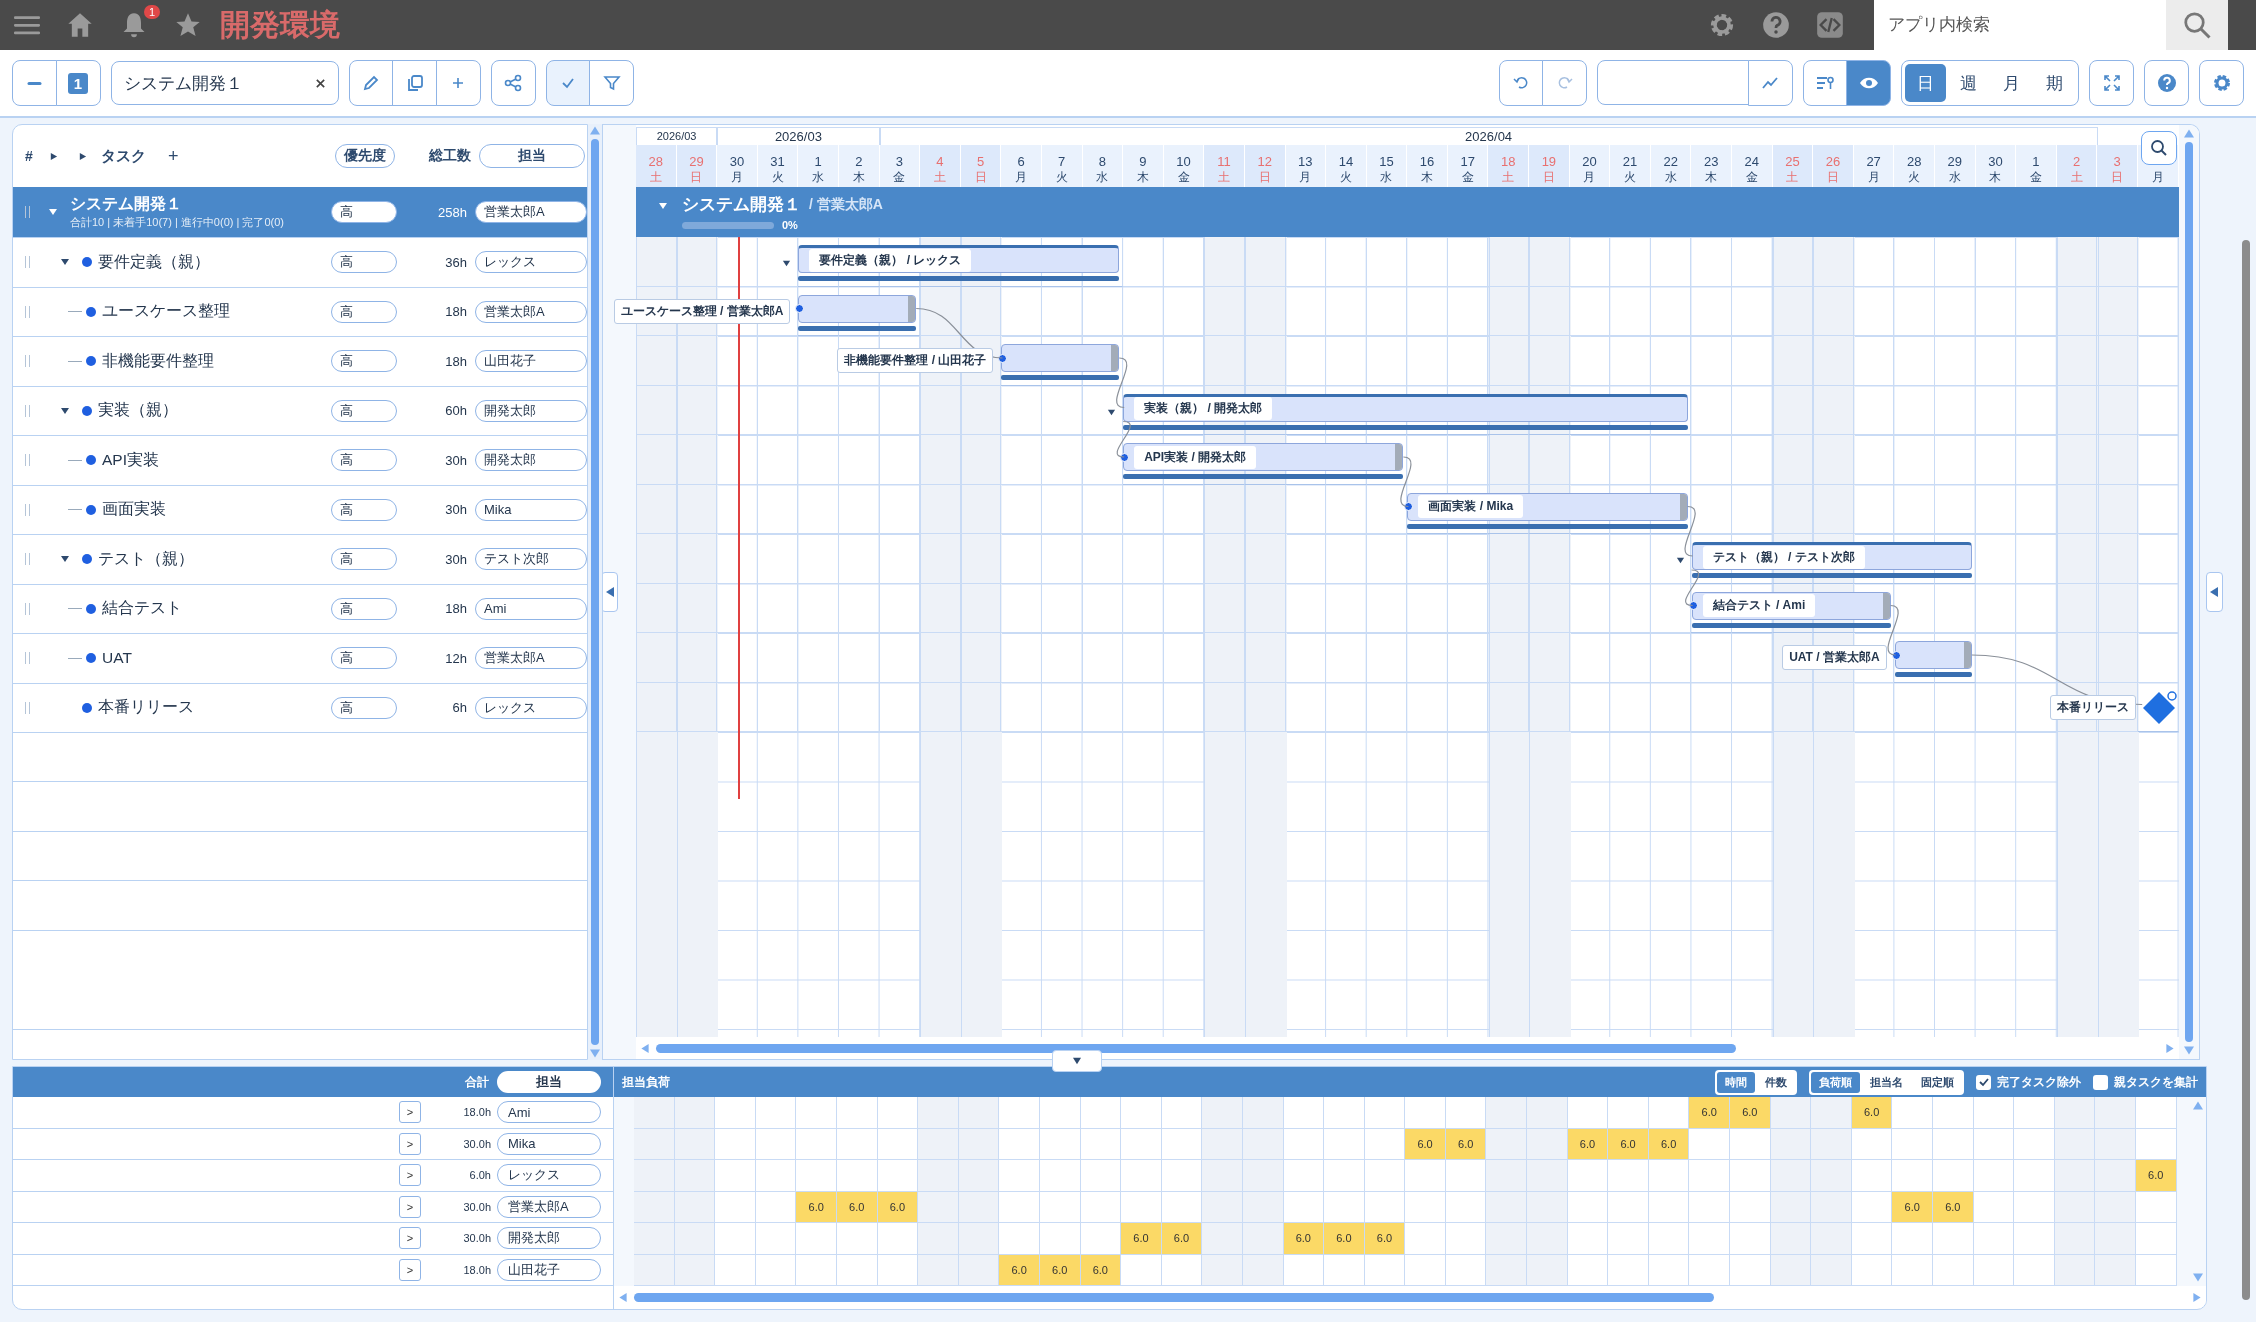  Describe the element at coordinates (2197, 25) in the screenshot. I see `search-button` at that location.